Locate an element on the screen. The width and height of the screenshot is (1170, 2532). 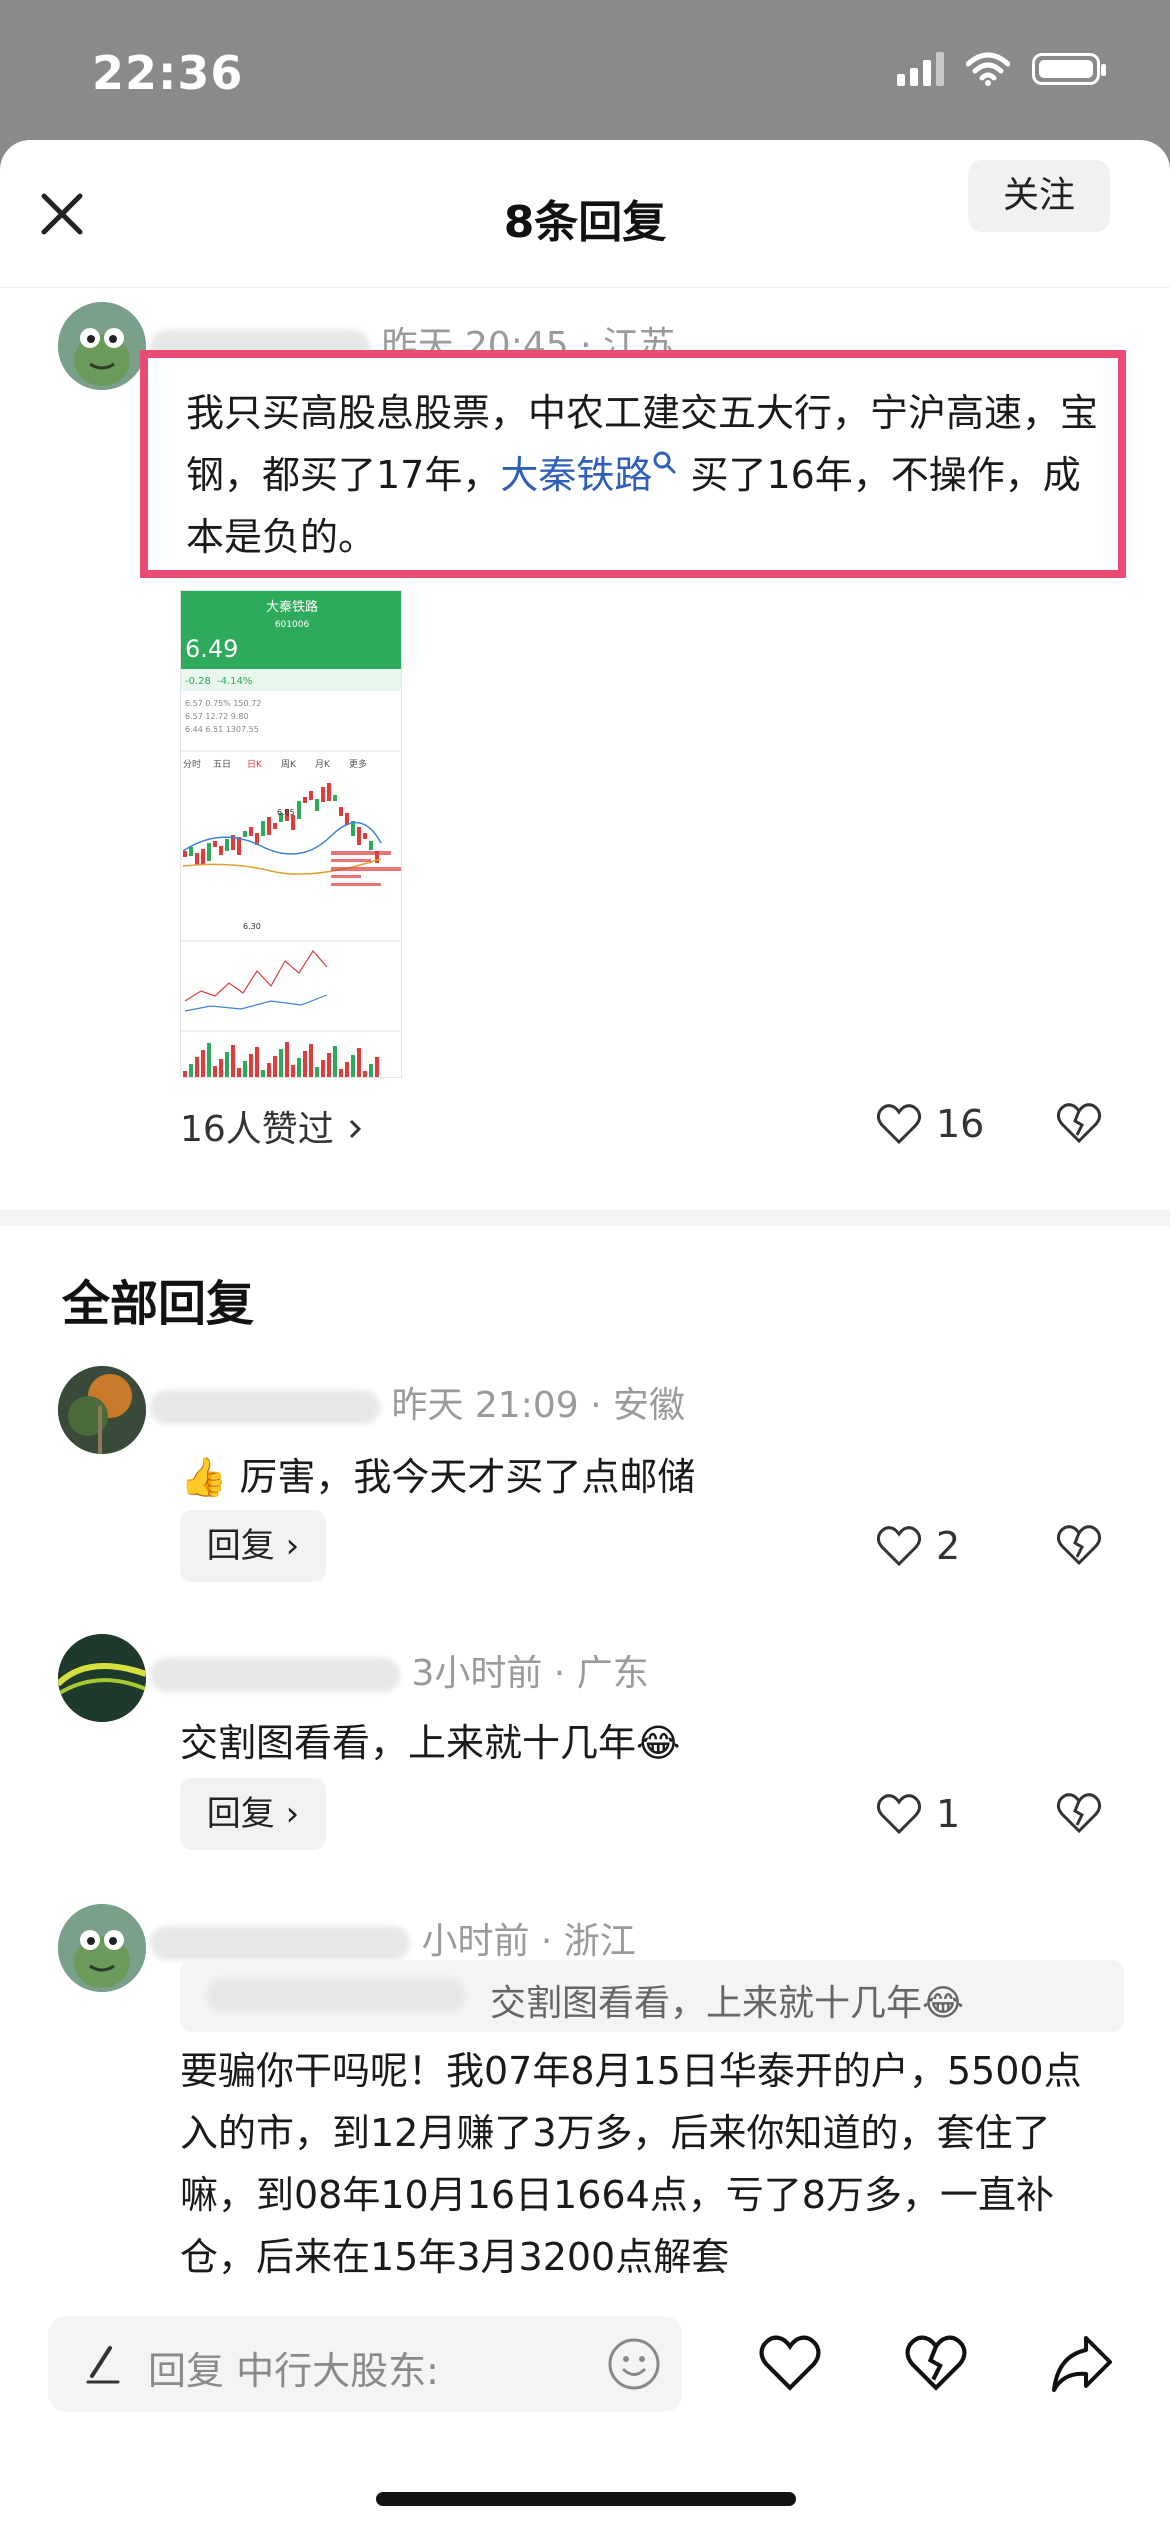
svg-text: 6.57 12.72 9.80 is located at coordinates (217, 716).